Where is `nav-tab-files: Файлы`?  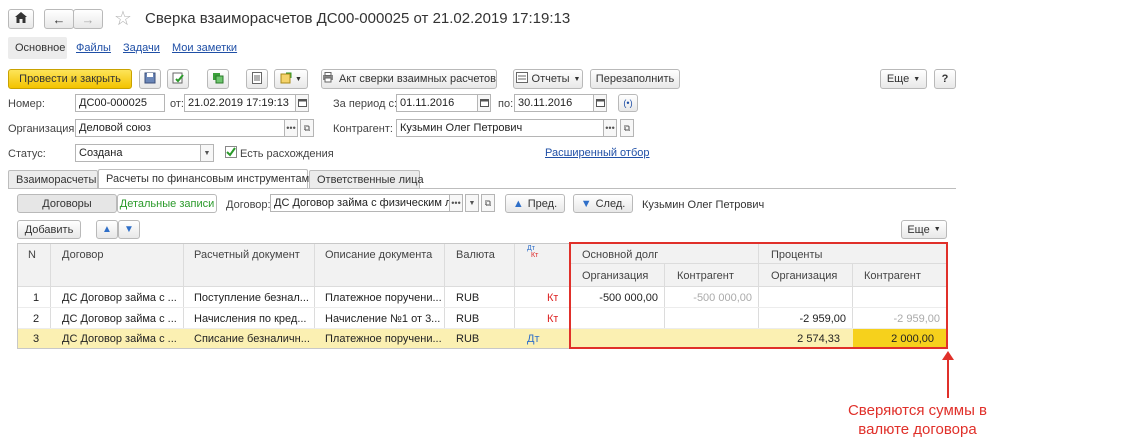 nav-tab-files: Файлы is located at coordinates (93, 48).